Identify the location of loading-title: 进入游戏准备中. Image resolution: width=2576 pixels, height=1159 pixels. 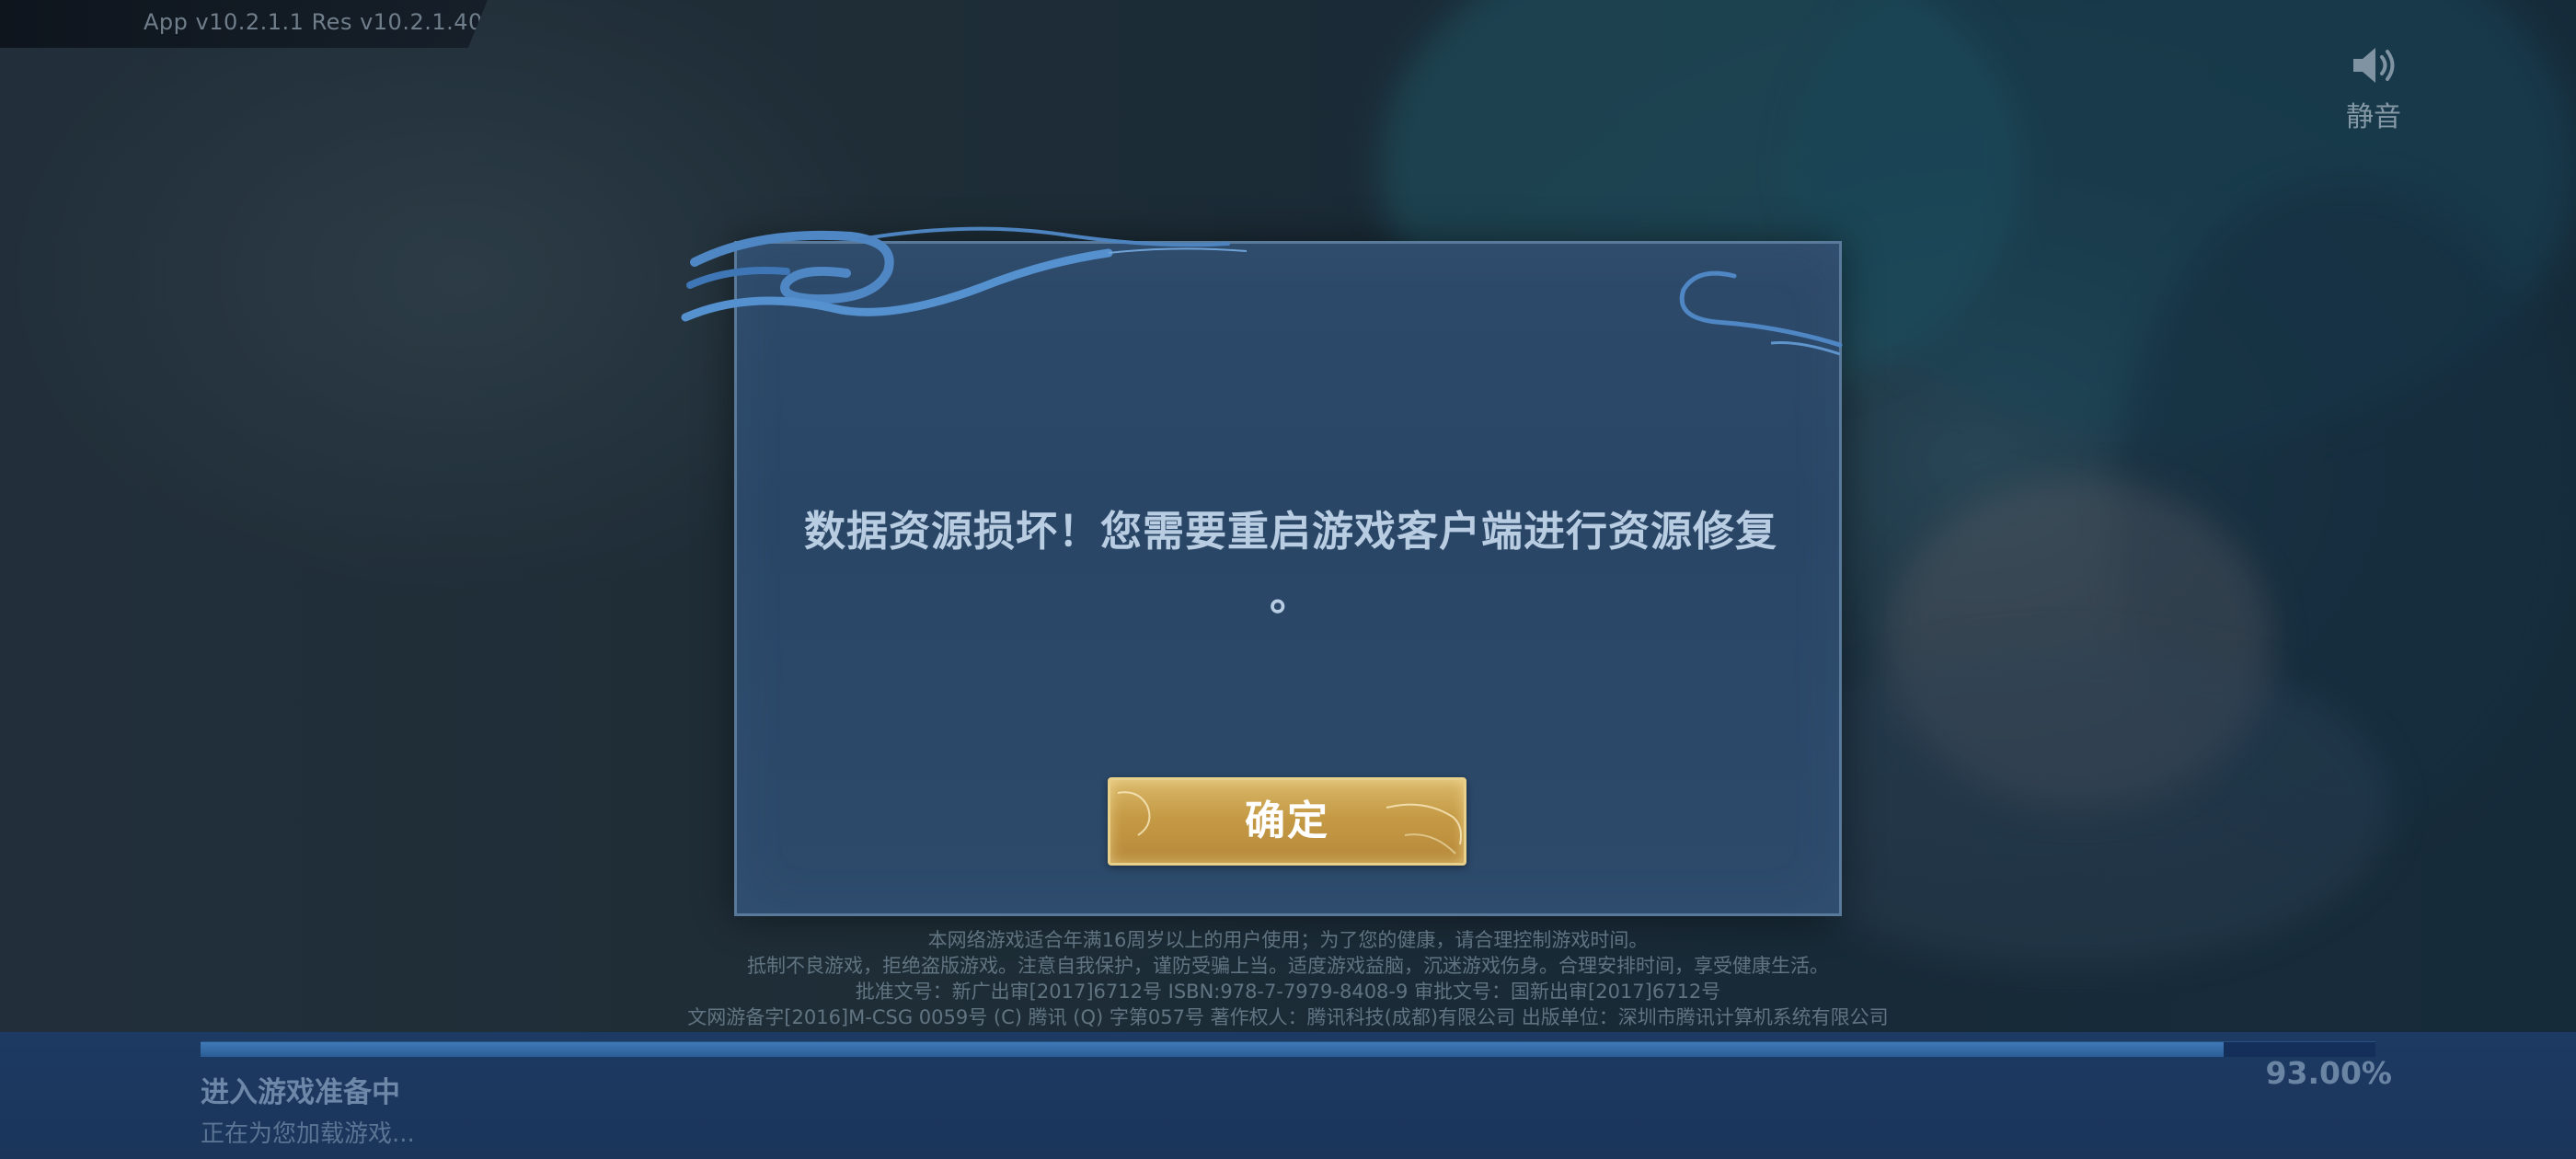
(300, 1092).